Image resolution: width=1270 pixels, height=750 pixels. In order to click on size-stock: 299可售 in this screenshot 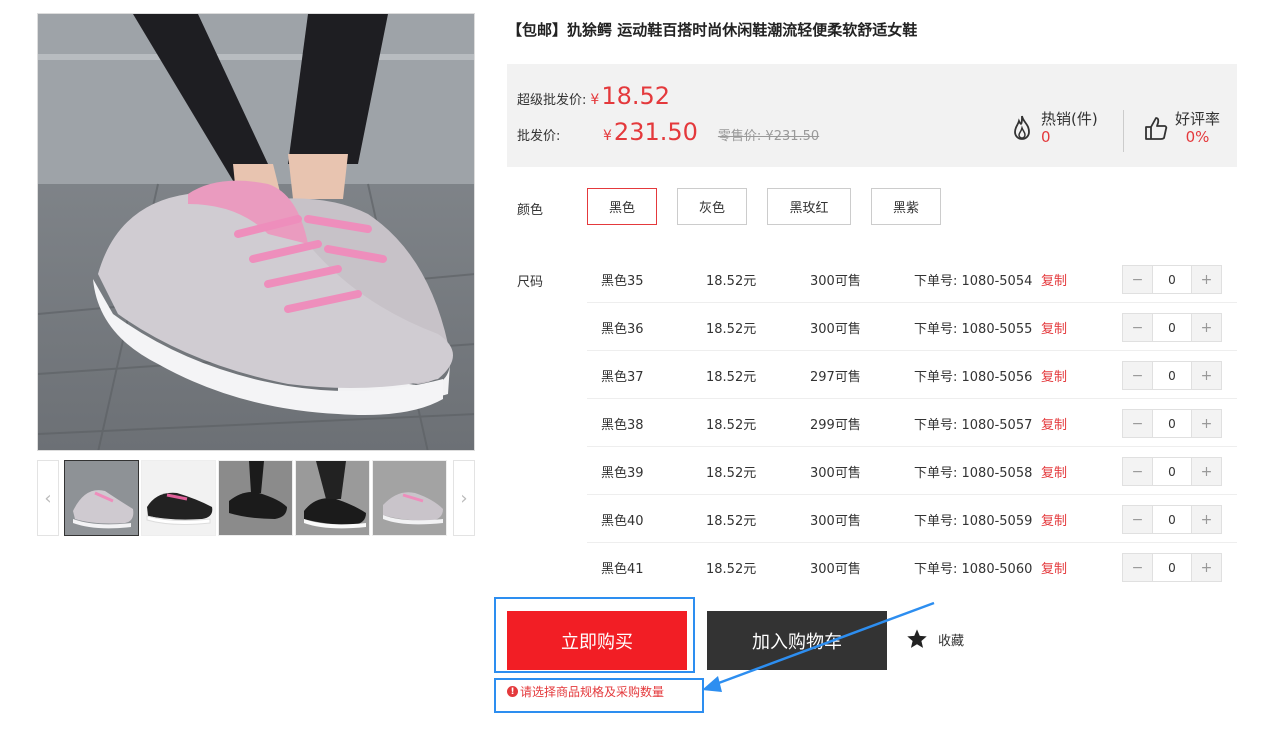, I will do `click(835, 425)`.